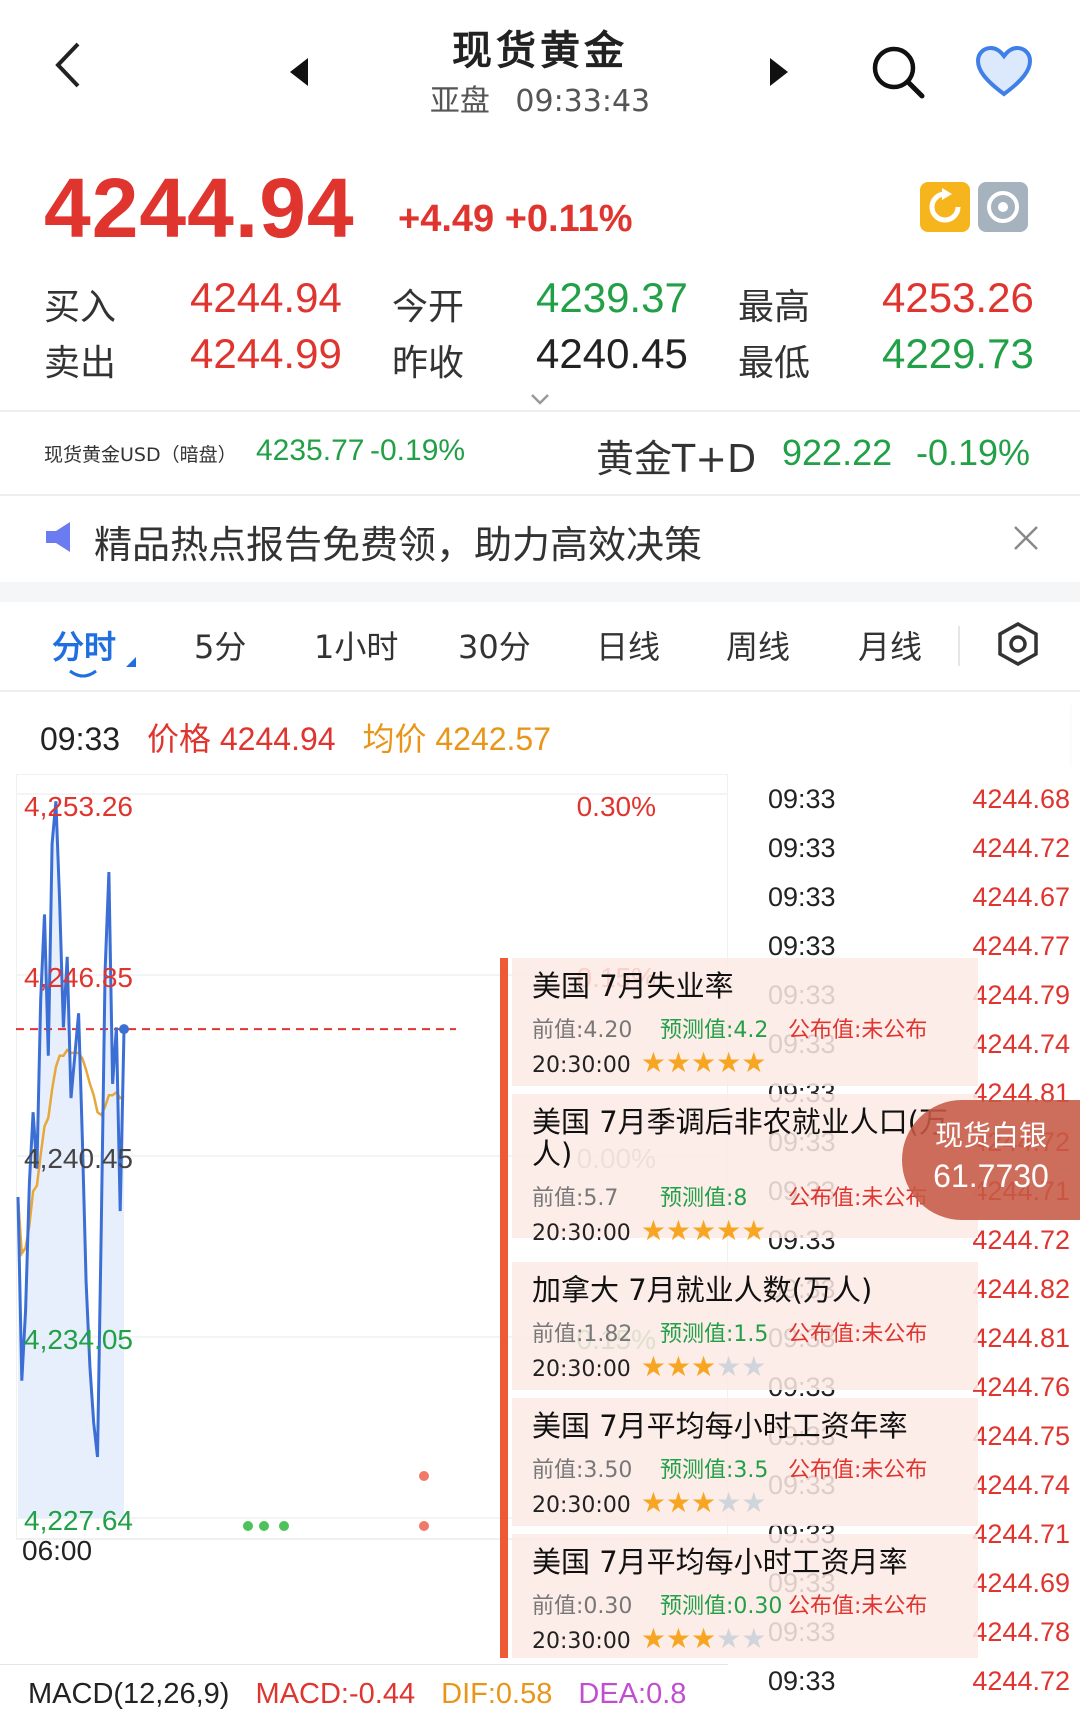 The width and height of the screenshot is (1080, 1721). Describe the element at coordinates (1021, 1289) in the screenshot. I see `trade-price: 4244.82` at that location.